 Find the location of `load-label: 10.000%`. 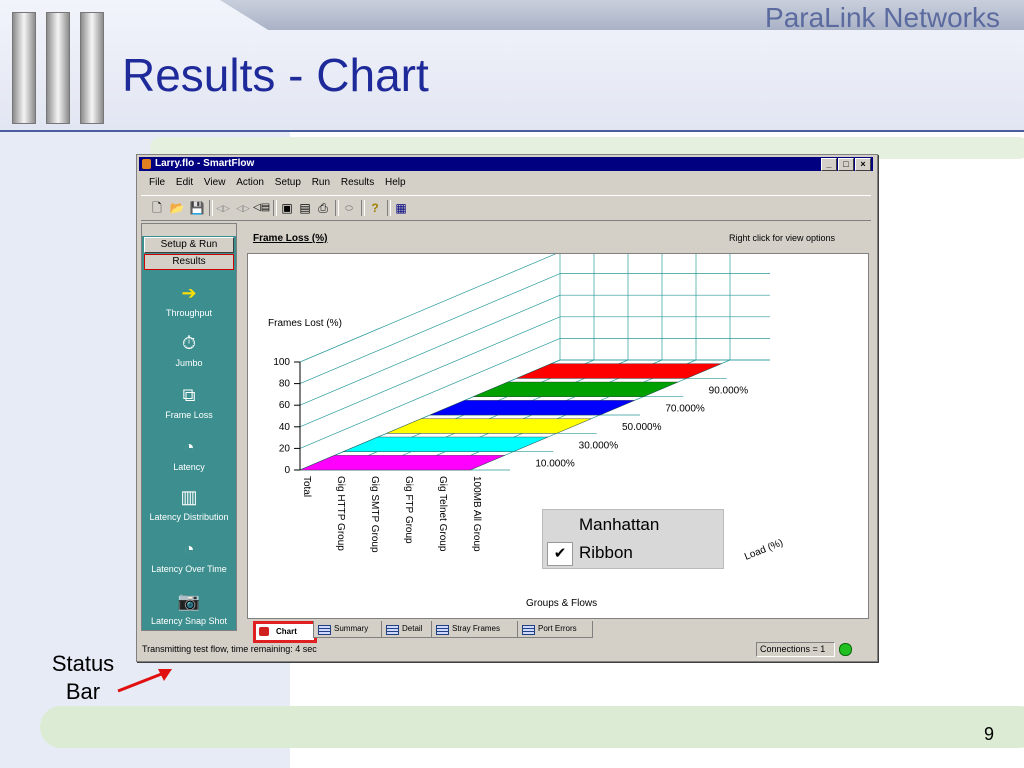

load-label: 10.000% is located at coordinates (555, 464).